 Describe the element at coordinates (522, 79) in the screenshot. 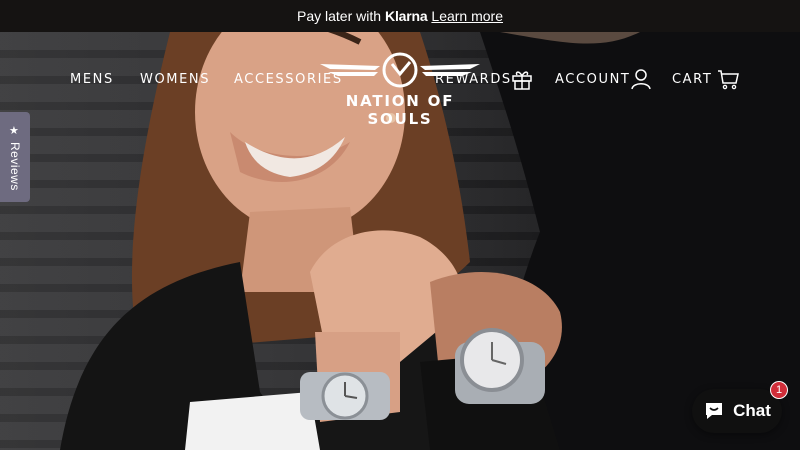

I see `gift-icon` at that location.